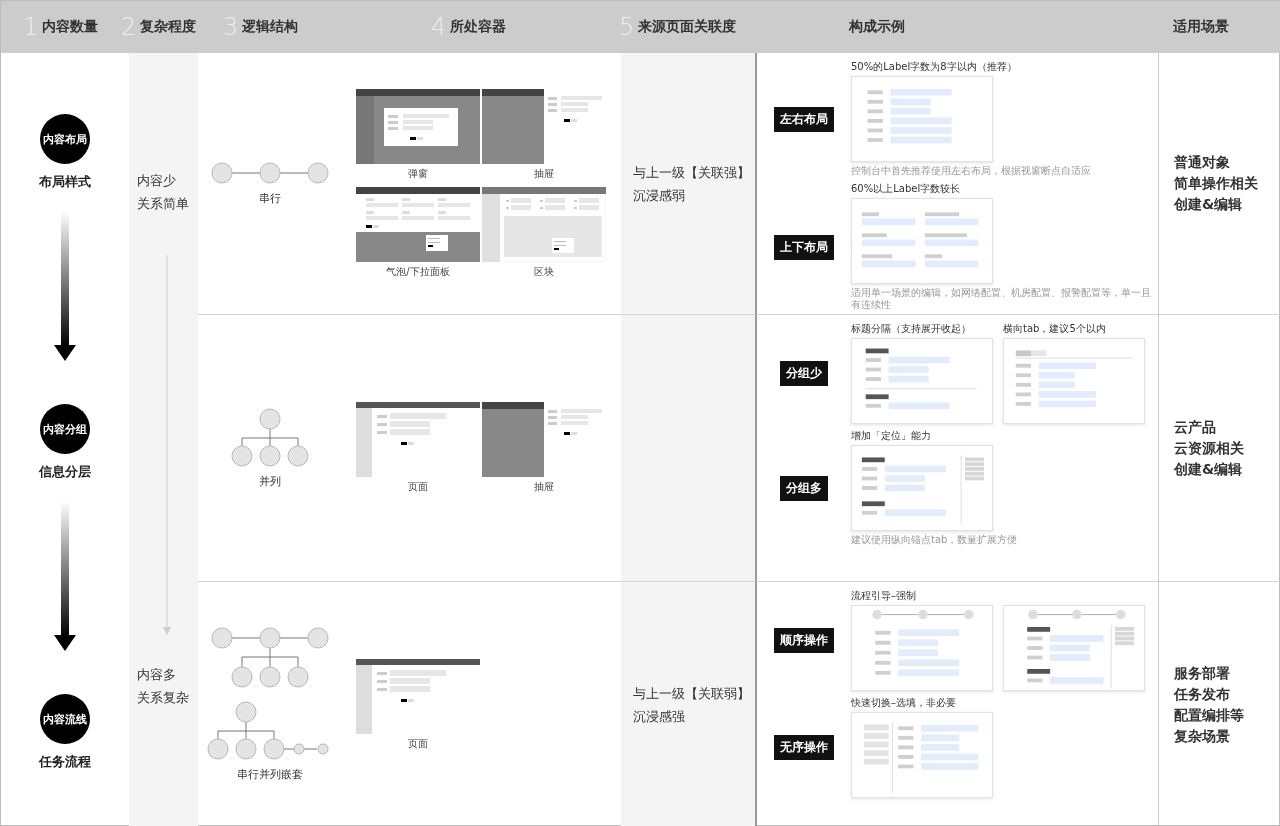 Image resolution: width=1280 pixels, height=826 pixels. I want to click on relation-text: 沉浸感弱, so click(659, 195).